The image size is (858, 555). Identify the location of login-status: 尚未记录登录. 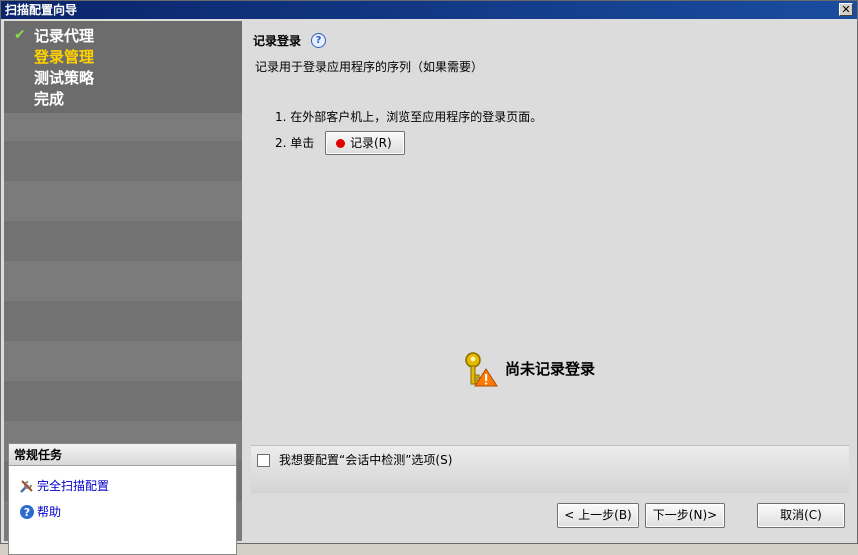
(563, 371).